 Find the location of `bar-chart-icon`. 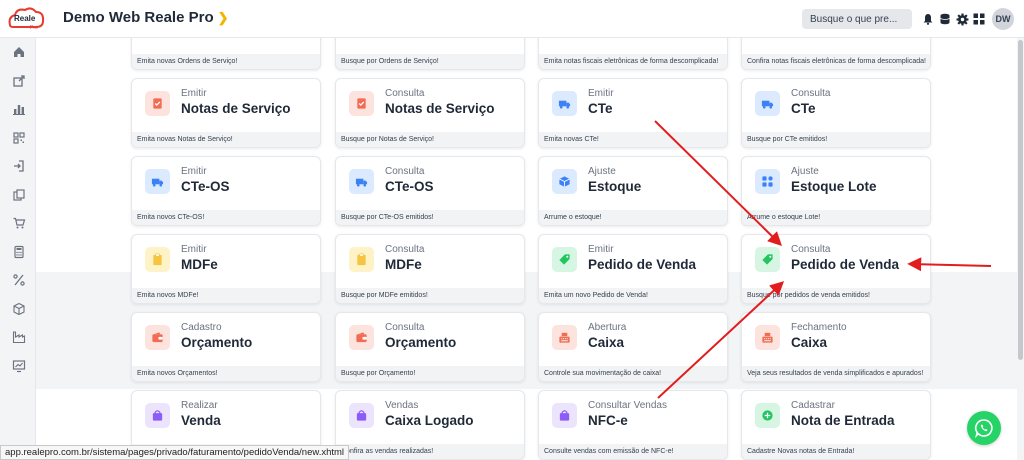

bar-chart-icon is located at coordinates (19, 109).